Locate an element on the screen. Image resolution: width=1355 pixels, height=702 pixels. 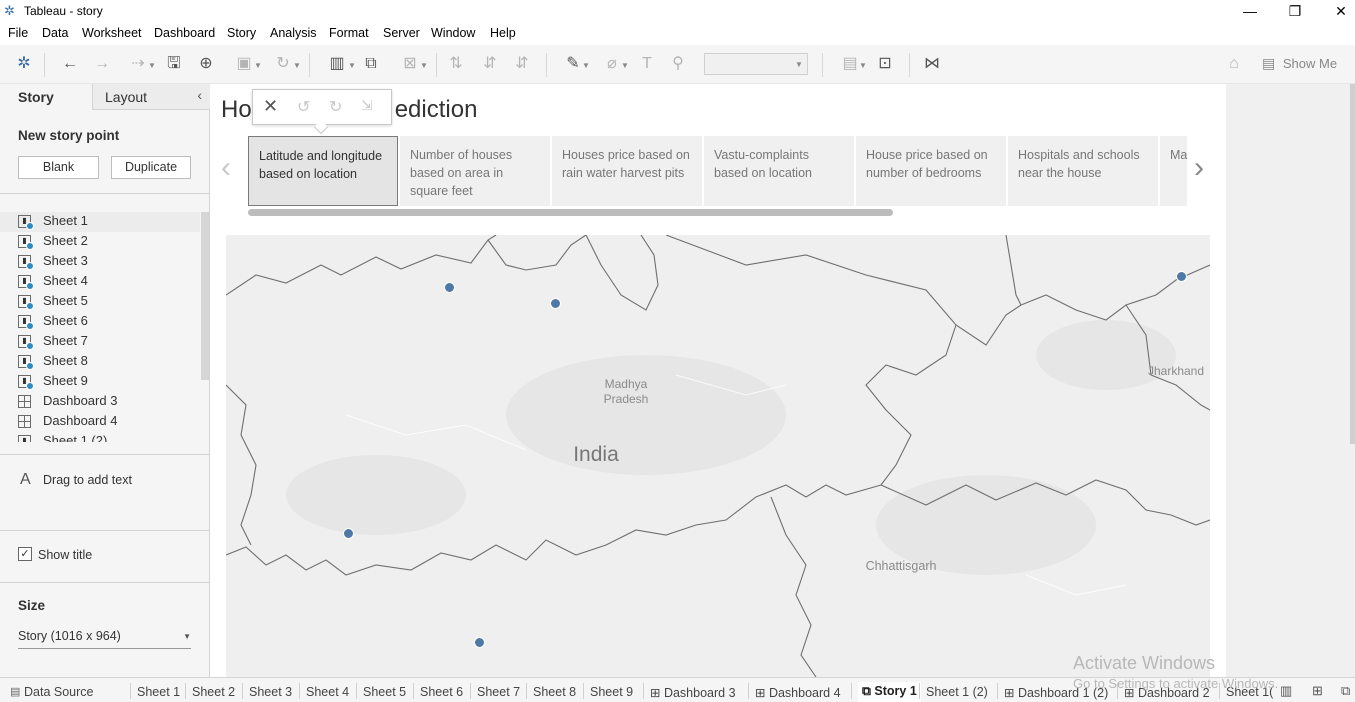
new-worksheet-icon: ▥ ▼ is located at coordinates (337, 64).